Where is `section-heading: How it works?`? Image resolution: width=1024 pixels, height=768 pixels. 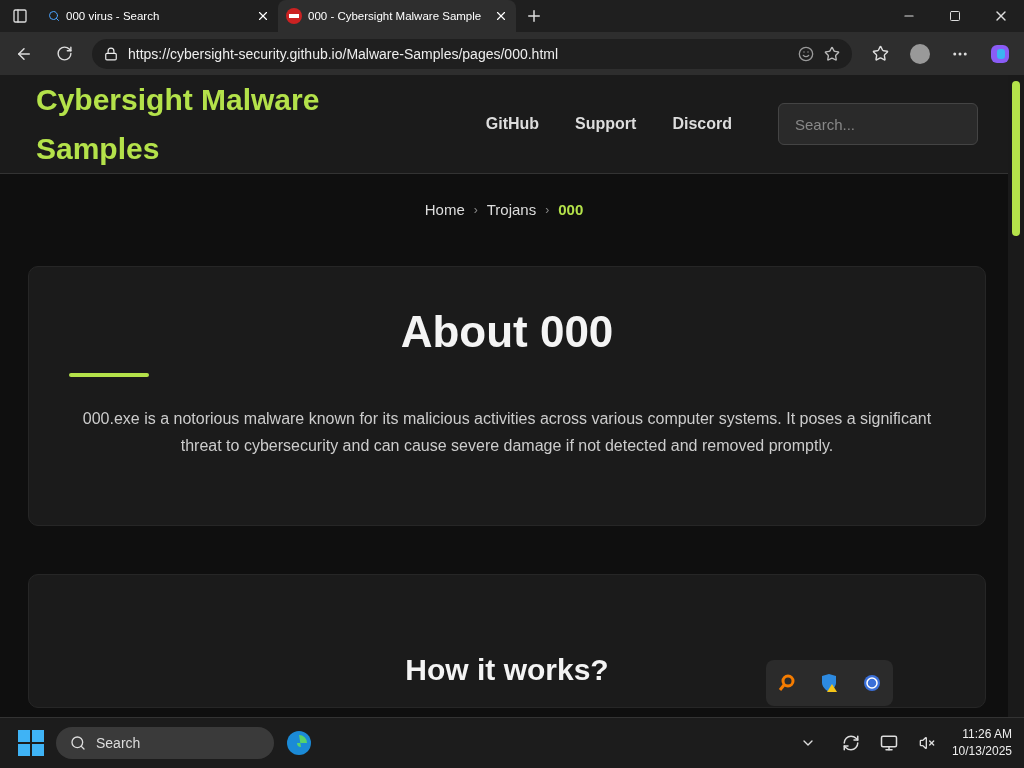 section-heading: How it works? is located at coordinates (507, 670).